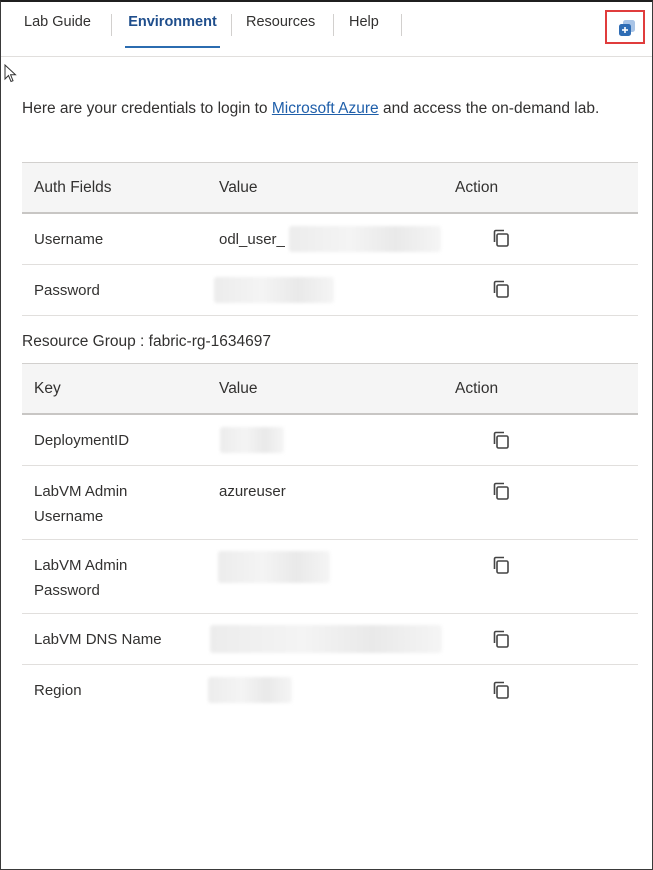  Describe the element at coordinates (325, 108) in the screenshot. I see `microsoft-azure-link: Microsoft Azure` at that location.